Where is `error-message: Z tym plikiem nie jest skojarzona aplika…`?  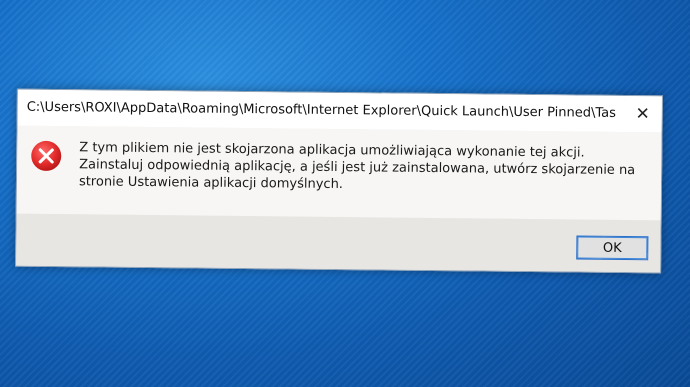 error-message: Z tym plikiem nie jest skojarzona aplika… is located at coordinates (357, 166).